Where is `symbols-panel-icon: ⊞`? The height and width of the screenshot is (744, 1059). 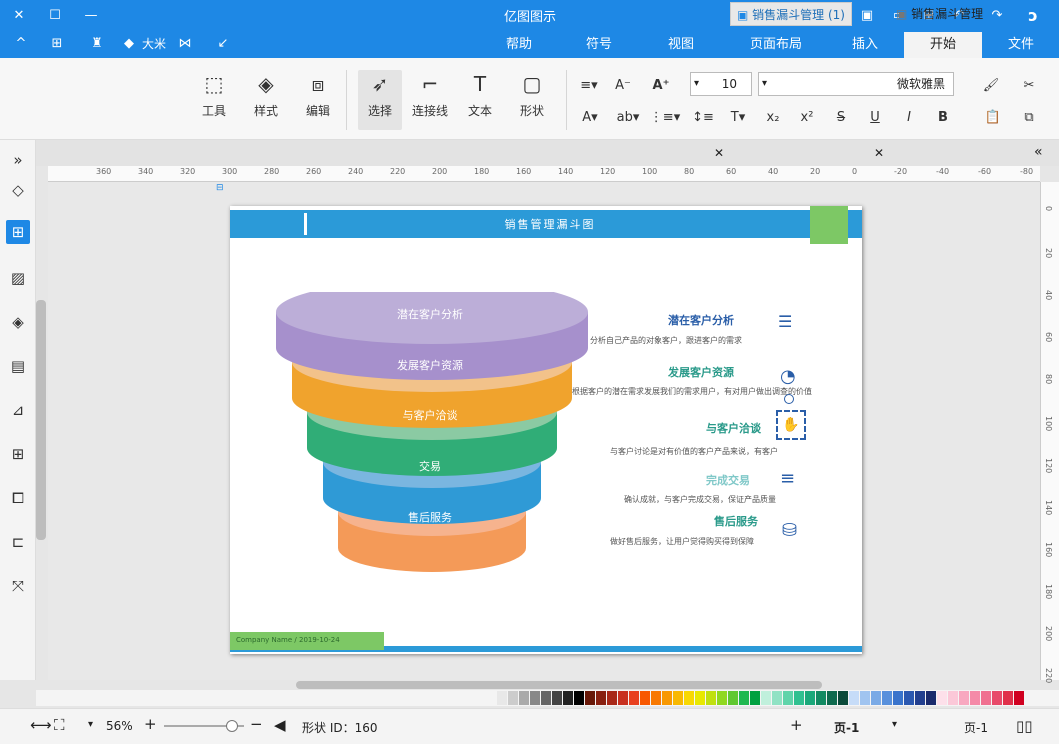
symbols-panel-icon: ⊞ is located at coordinates (18, 232).